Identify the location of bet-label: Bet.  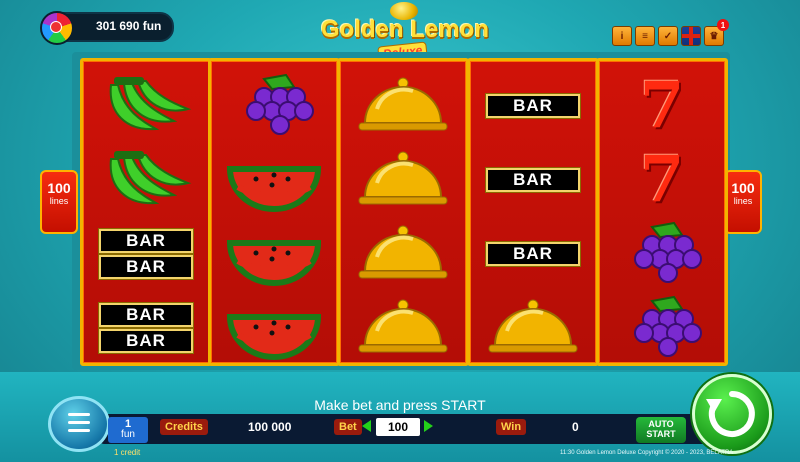
(348, 427).